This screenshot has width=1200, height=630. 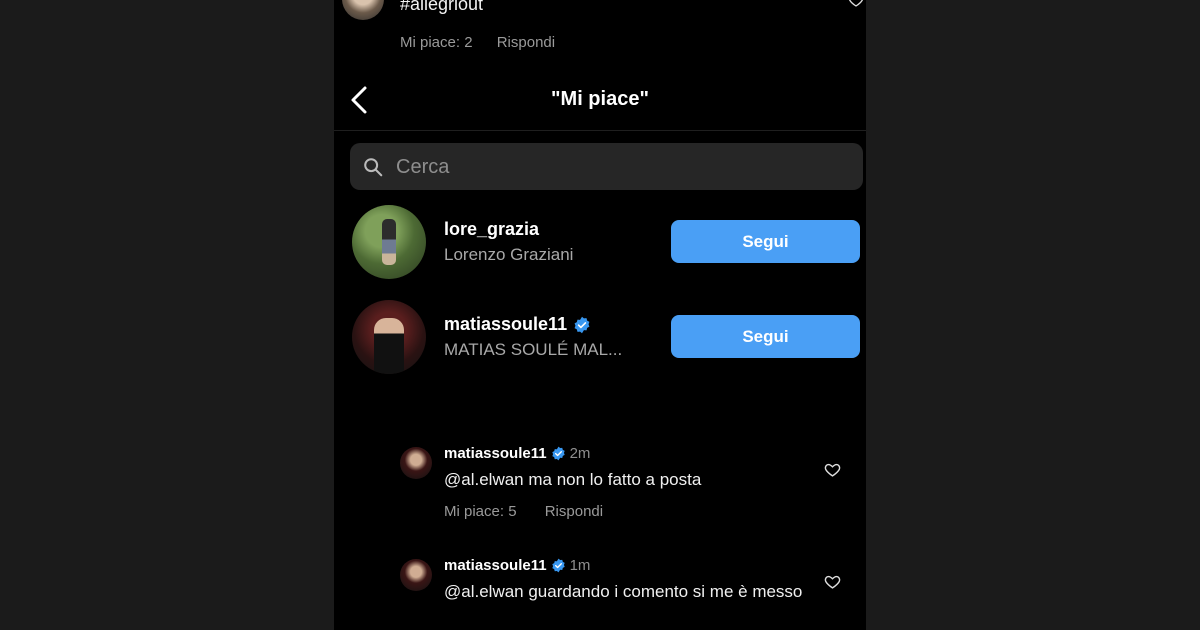 I want to click on comment-header: matiassoule11 1m, so click(x=517, y=565).